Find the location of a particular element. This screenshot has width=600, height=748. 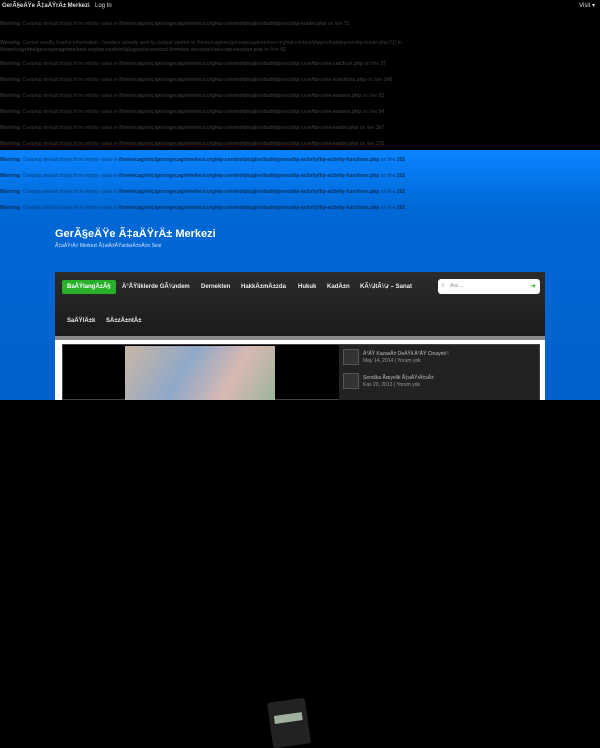

warning-line: 52 is located at coordinates (381, 96).